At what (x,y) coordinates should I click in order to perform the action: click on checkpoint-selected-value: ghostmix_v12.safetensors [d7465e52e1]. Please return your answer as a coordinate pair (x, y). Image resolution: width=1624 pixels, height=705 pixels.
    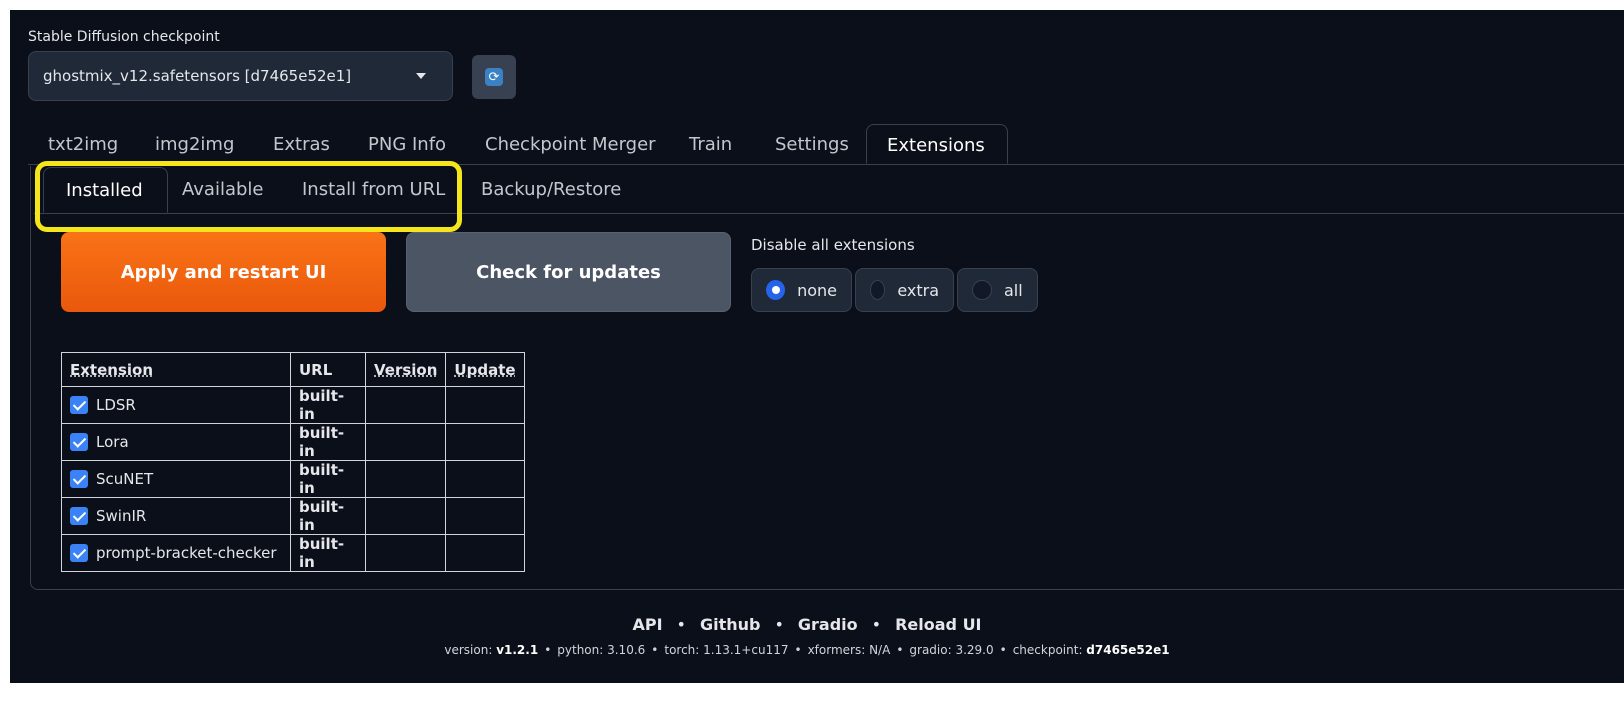
    Looking at the image, I should click on (197, 76).